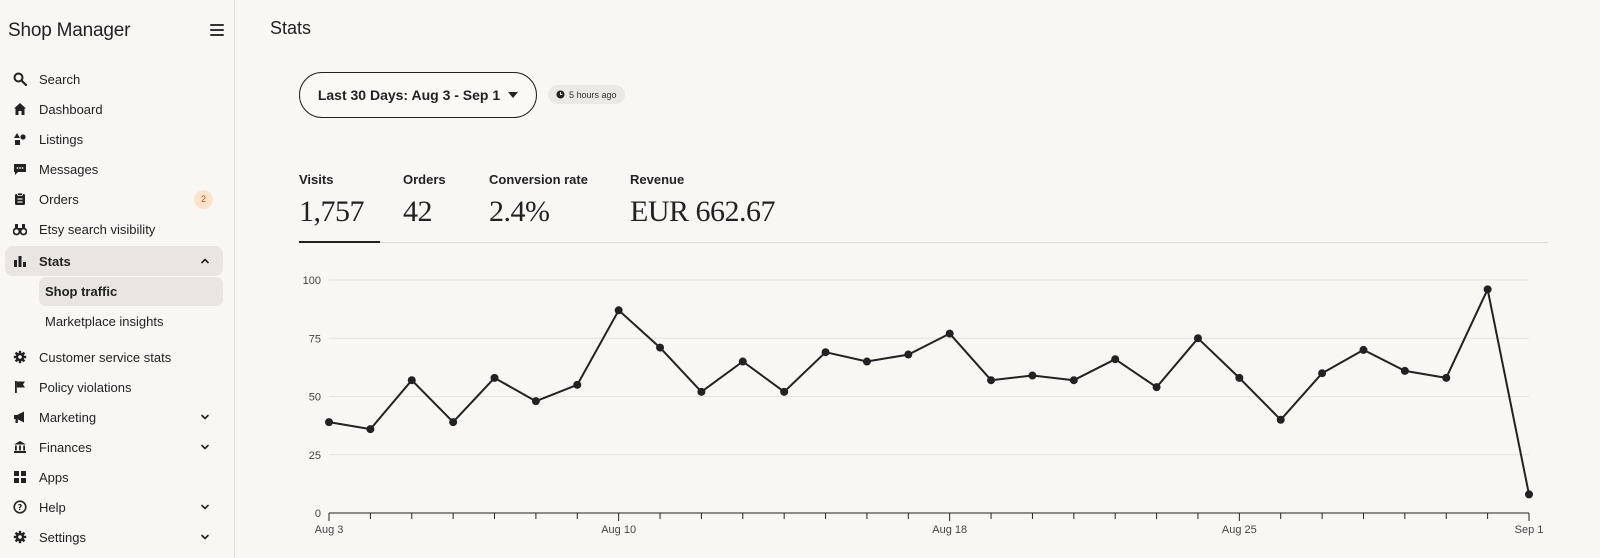 Image resolution: width=1600 pixels, height=558 pixels. I want to click on x-tick-label: Sep 1, so click(1529, 530).